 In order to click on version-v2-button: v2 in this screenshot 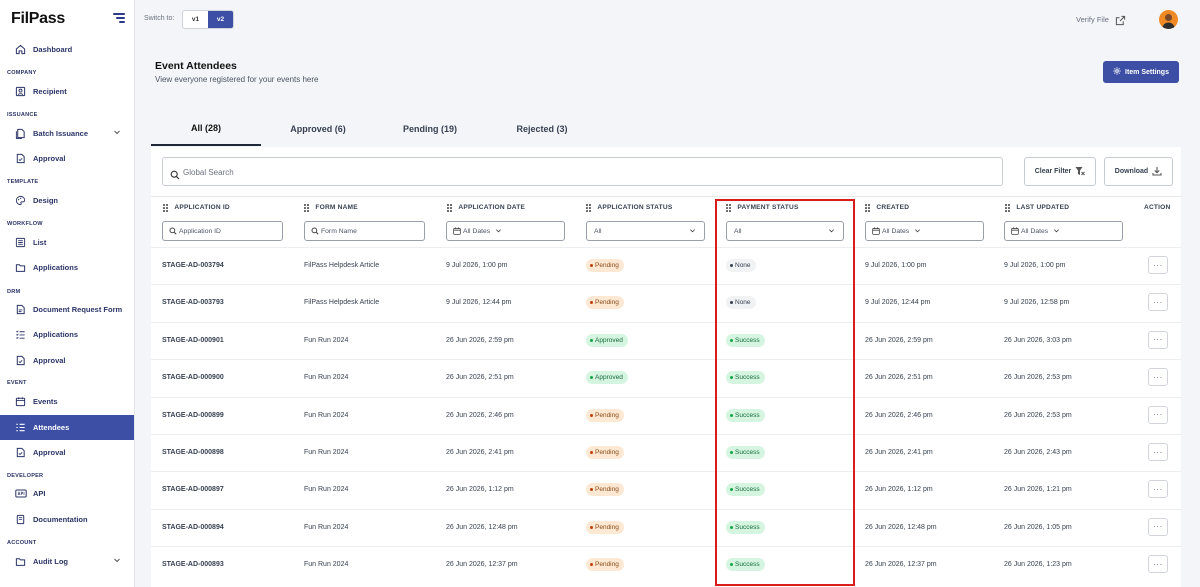, I will do `click(220, 19)`.